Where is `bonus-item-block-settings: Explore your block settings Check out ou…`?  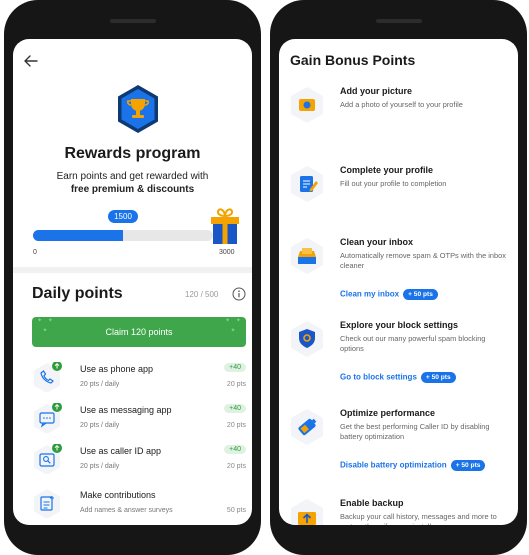 bonus-item-block-settings: Explore your block settings Check out ou… is located at coordinates (399, 355).